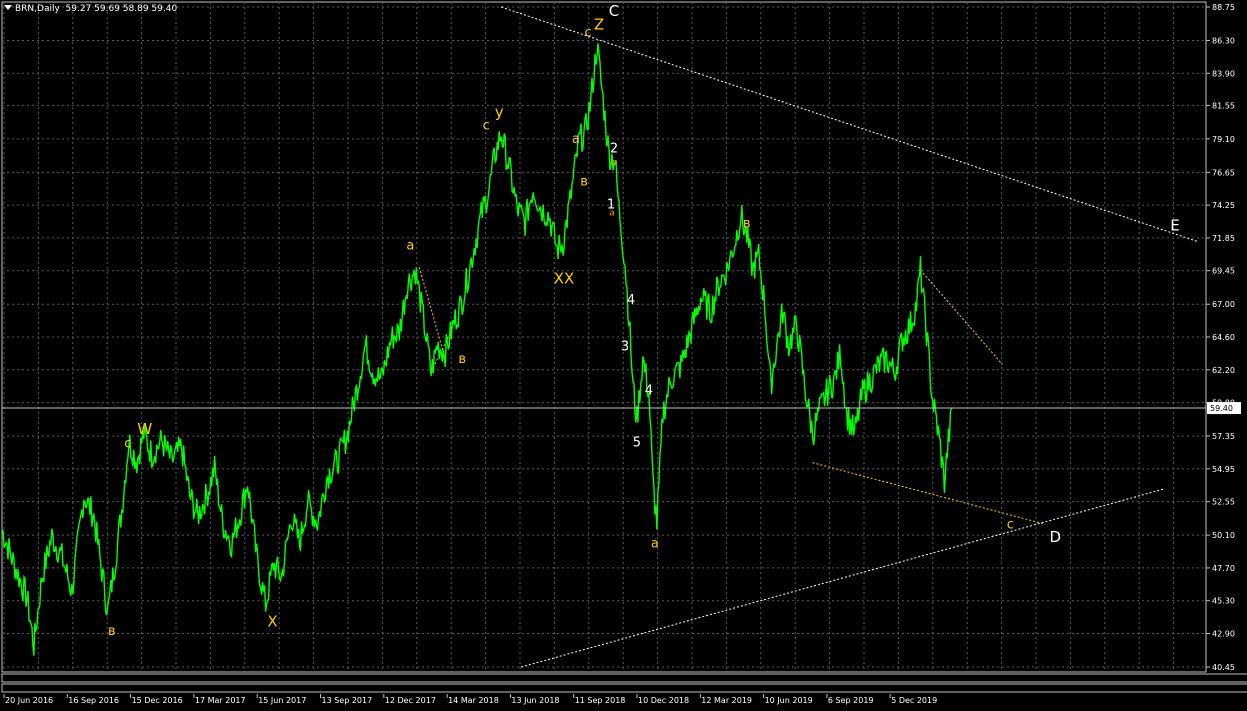 The height and width of the screenshot is (711, 1247). Describe the element at coordinates (1223, 535) in the screenshot. I see `y-tick-label: 50.10` at that location.